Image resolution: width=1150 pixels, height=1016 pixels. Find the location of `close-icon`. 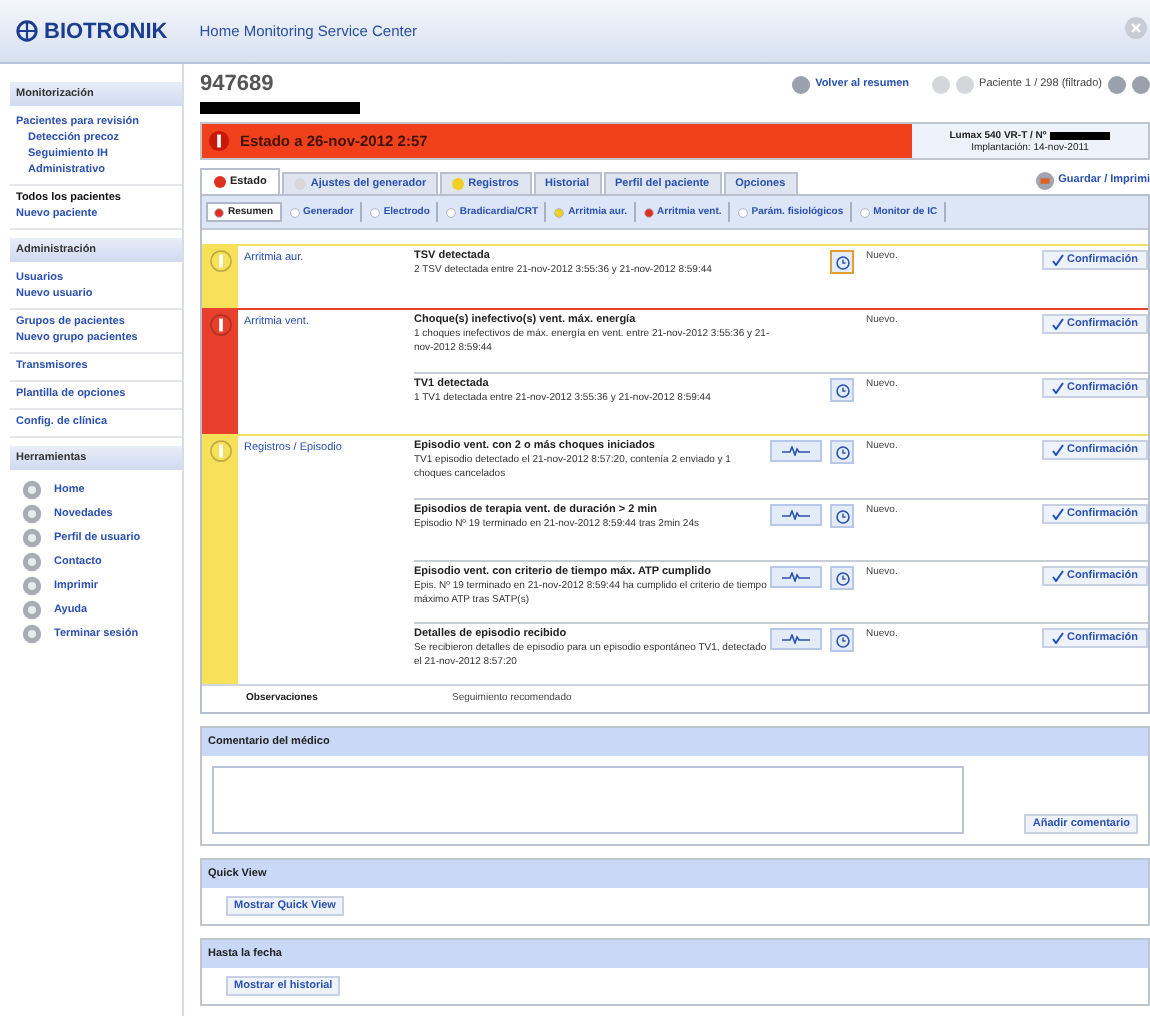

close-icon is located at coordinates (1136, 28).